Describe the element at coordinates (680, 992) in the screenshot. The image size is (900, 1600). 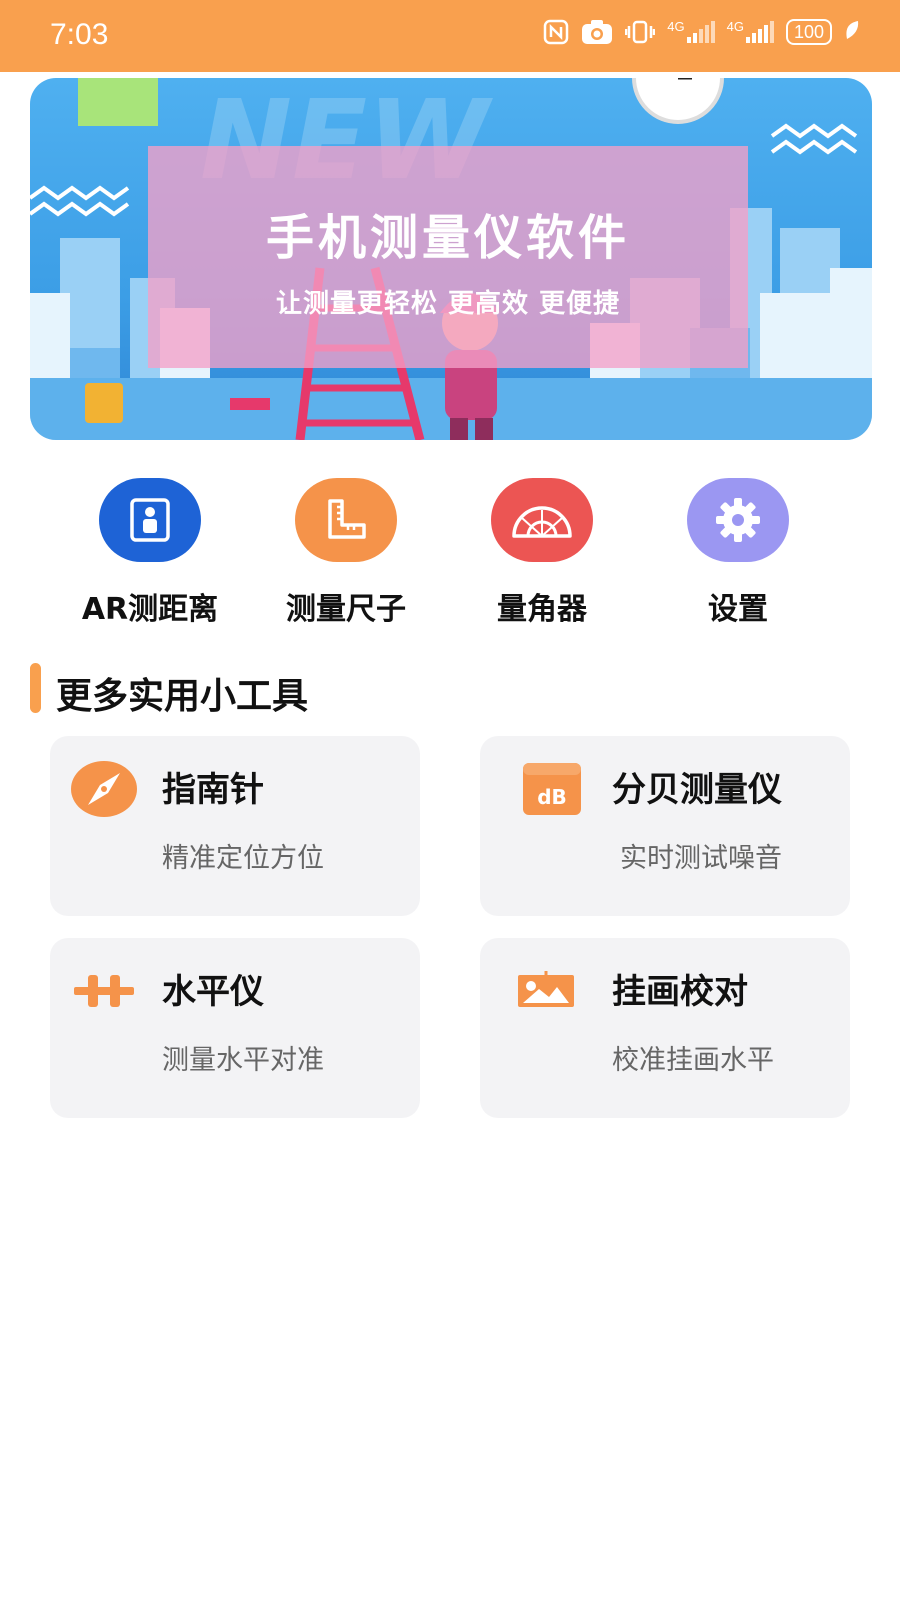
I see `tool-card-title: 挂画校对` at that location.